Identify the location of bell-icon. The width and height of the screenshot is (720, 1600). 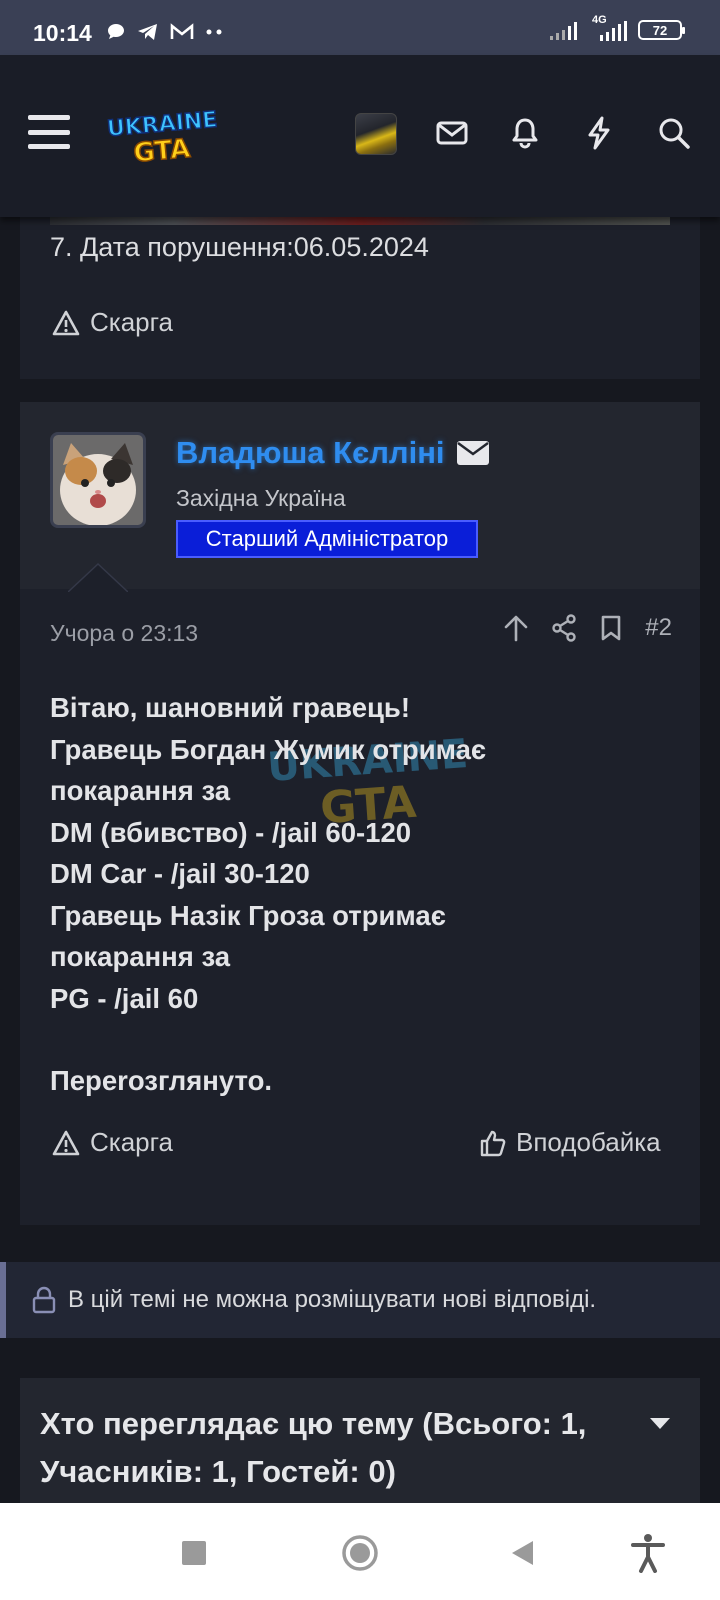
(525, 133).